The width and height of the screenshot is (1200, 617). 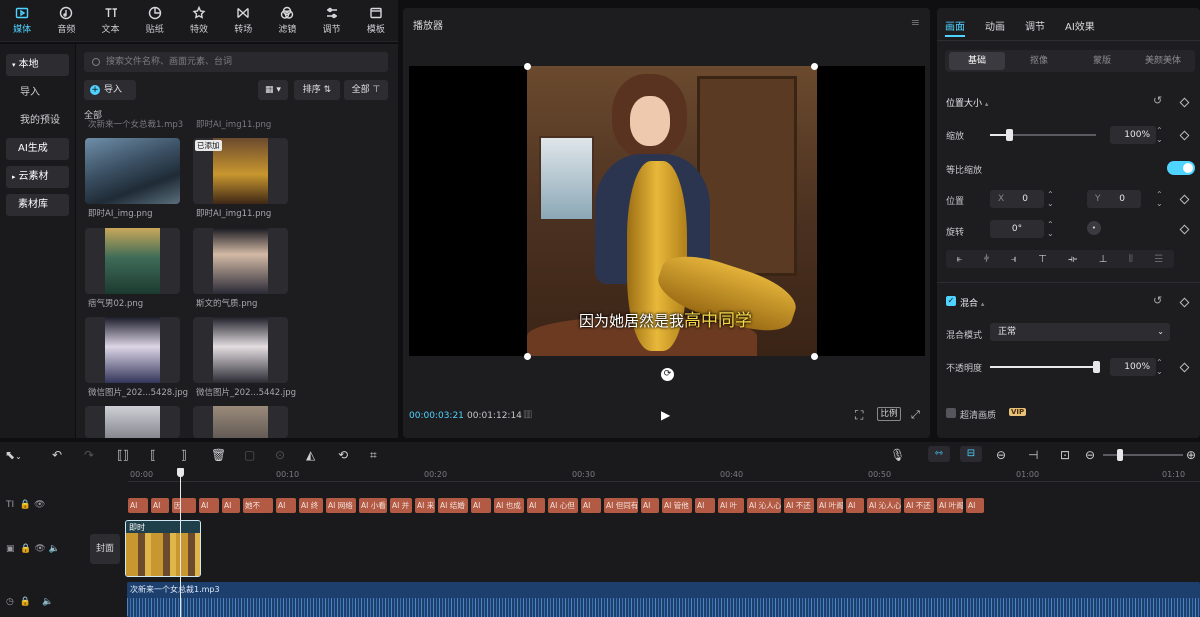 What do you see at coordinates (243, 20) in the screenshot?
I see `tool-transition: 转场` at bounding box center [243, 20].